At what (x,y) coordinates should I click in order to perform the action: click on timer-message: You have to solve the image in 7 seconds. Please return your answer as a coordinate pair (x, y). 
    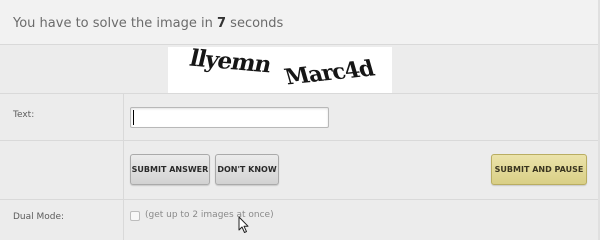
    Looking at the image, I should click on (148, 23).